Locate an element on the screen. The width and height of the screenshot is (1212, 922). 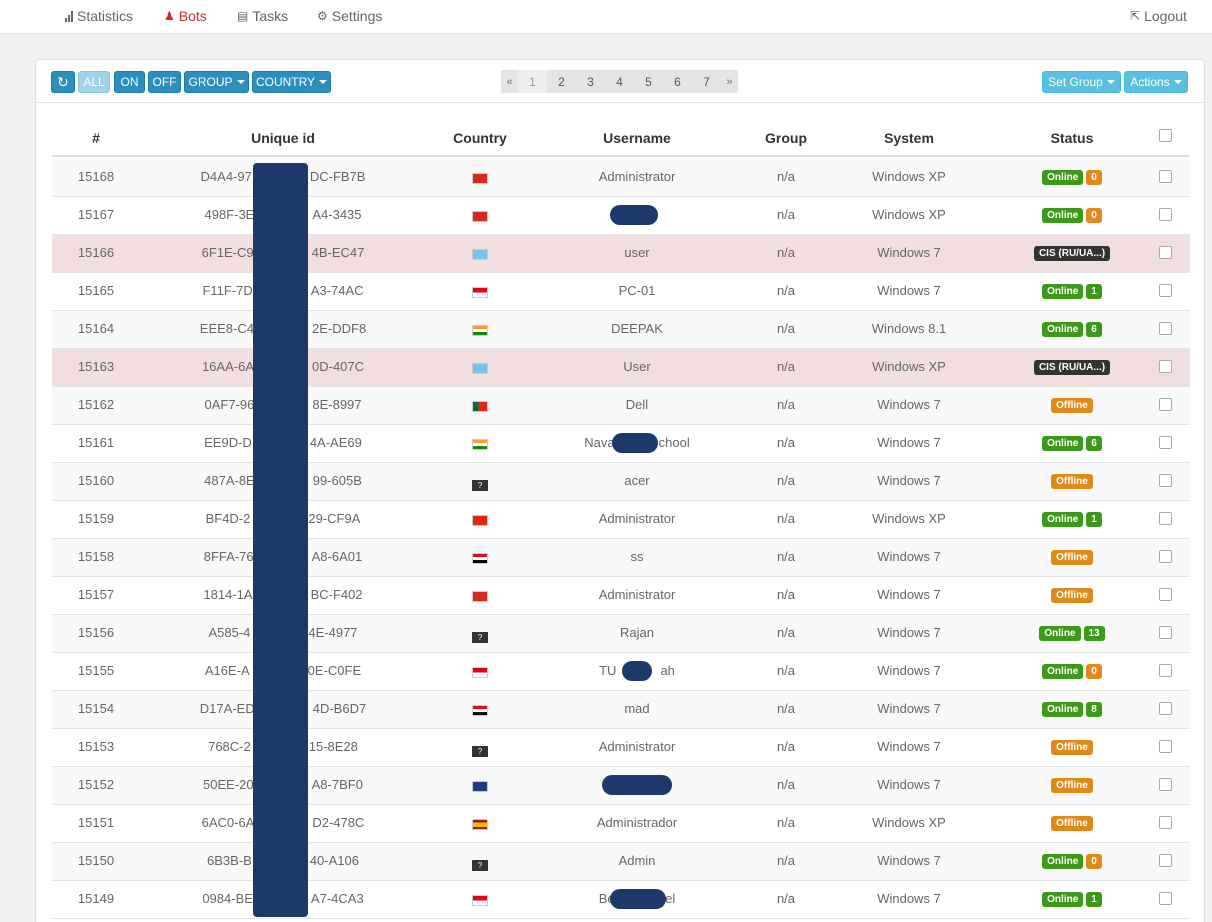
country-dropdown-button: COUNTRY is located at coordinates (291, 82).